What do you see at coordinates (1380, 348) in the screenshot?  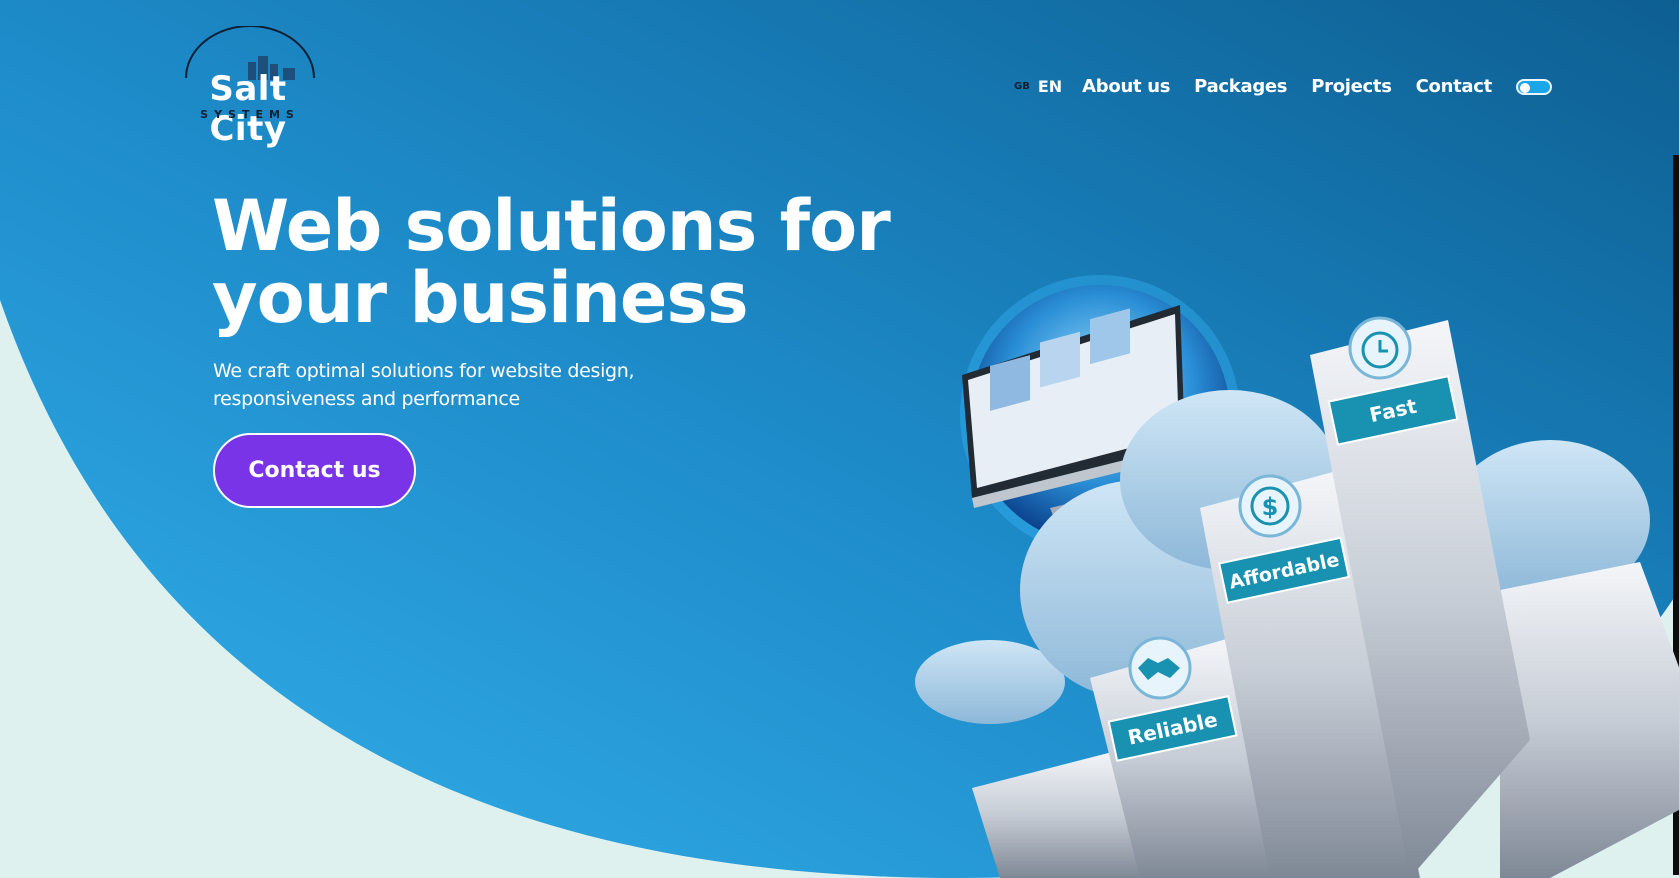 I see `clock-icon` at bounding box center [1380, 348].